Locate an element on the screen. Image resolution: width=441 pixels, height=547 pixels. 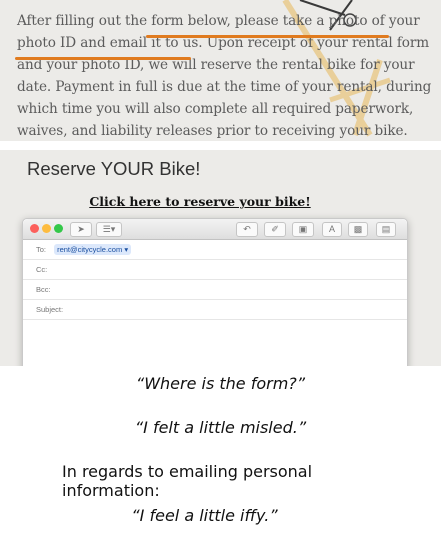
cc-field: Cc: is located at coordinates (215, 270).